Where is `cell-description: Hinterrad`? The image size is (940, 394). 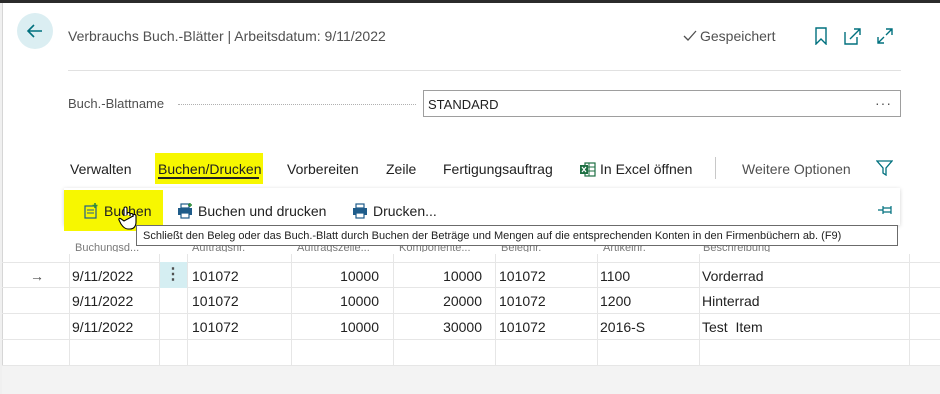
cell-description: Hinterrad is located at coordinates (731, 301).